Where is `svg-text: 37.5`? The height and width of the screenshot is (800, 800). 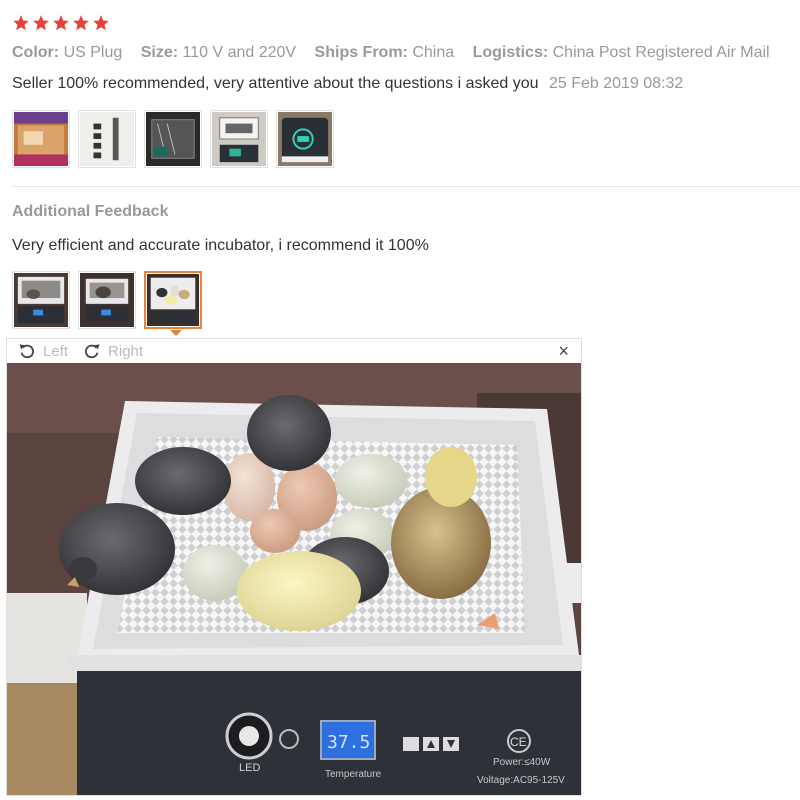
svg-text: 37.5 is located at coordinates (348, 742).